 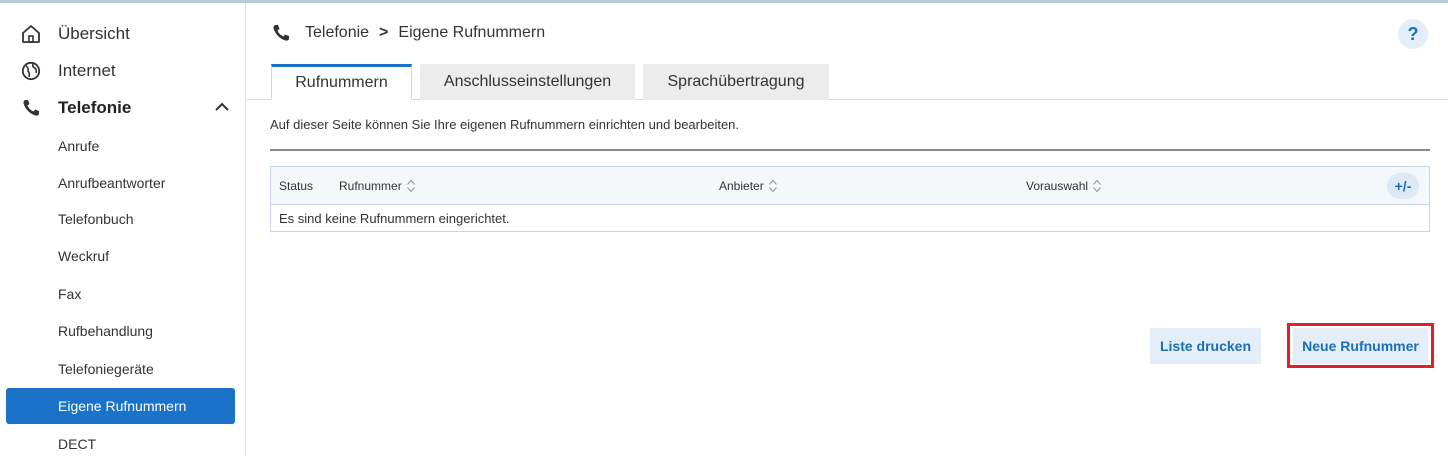 What do you see at coordinates (31, 71) in the screenshot?
I see `globe-icon` at bounding box center [31, 71].